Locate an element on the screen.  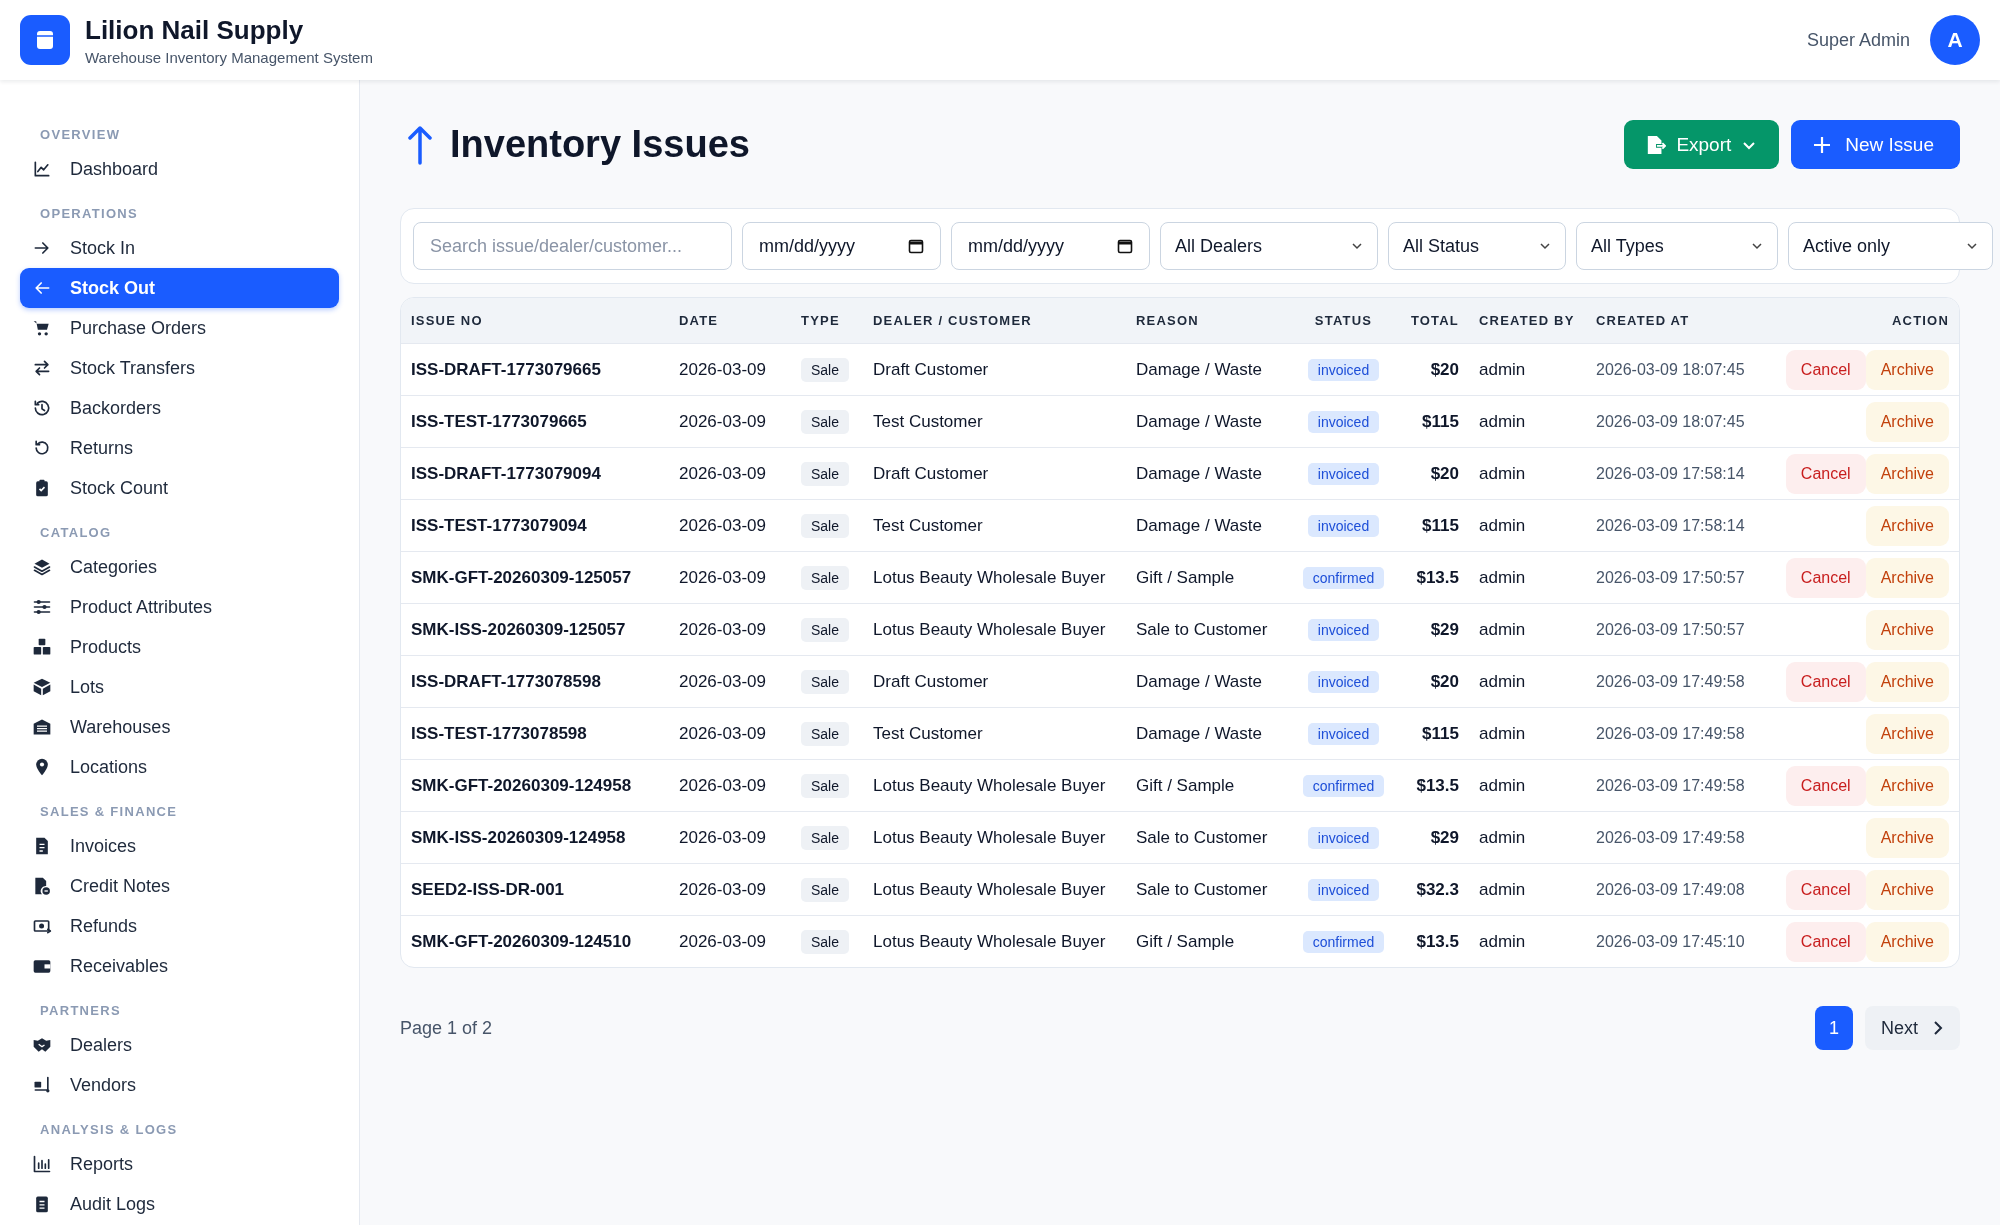
sidebar-item: Stock Out is located at coordinates (179, 288).